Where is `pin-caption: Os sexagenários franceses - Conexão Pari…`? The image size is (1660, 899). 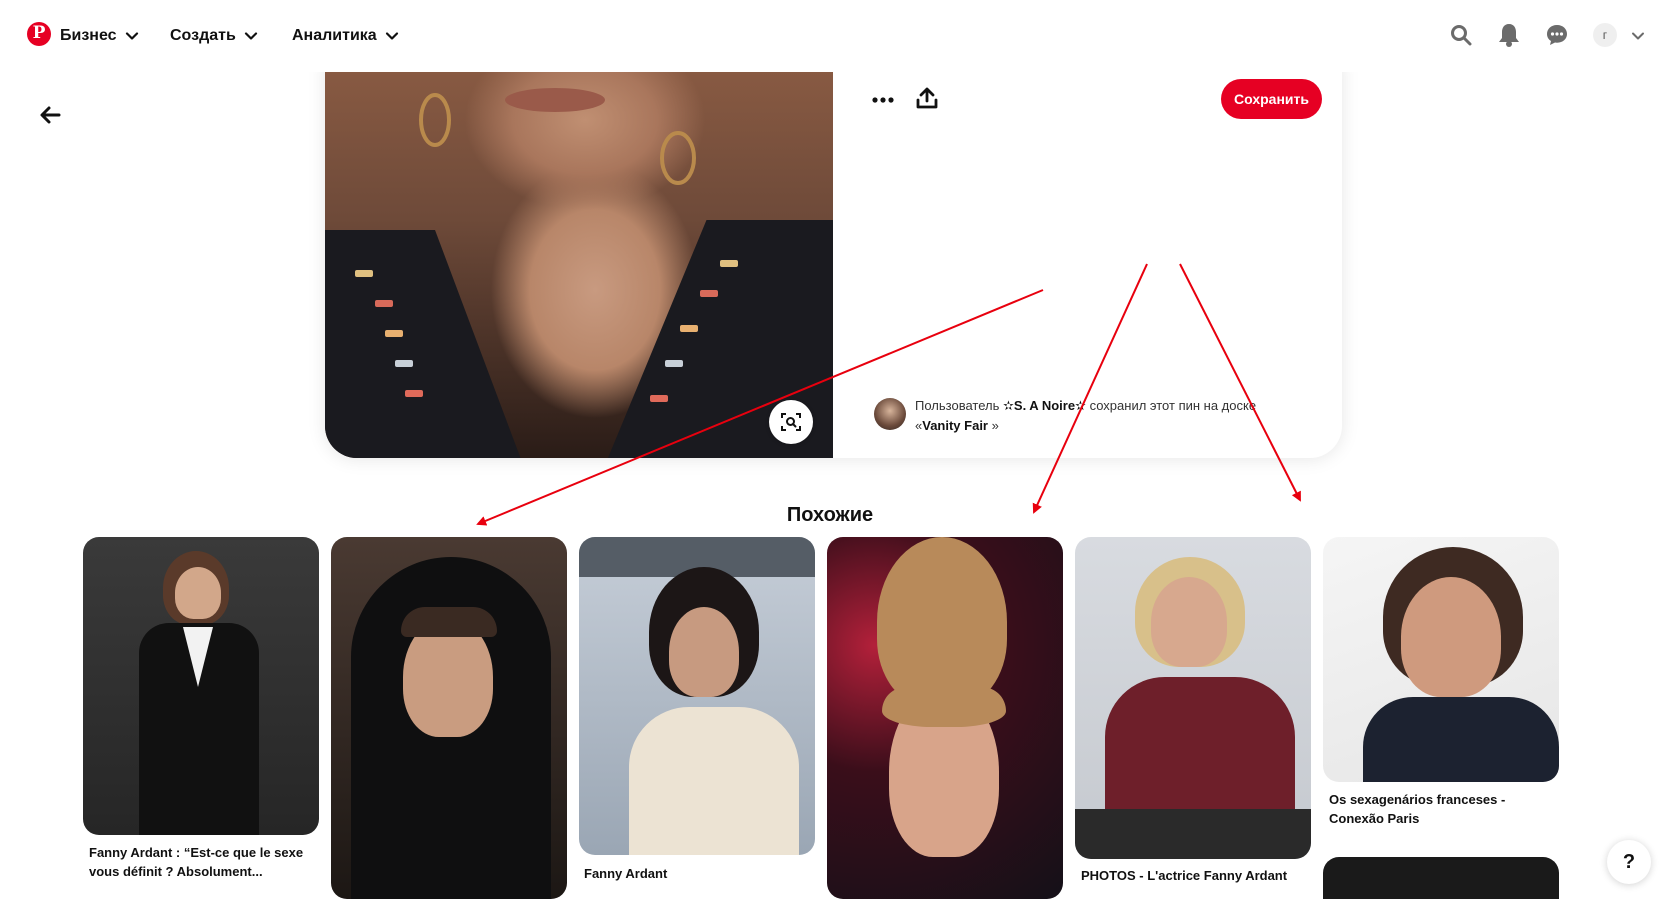 pin-caption: Os sexagenários franceses - Conexão Pari… is located at coordinates (1444, 809).